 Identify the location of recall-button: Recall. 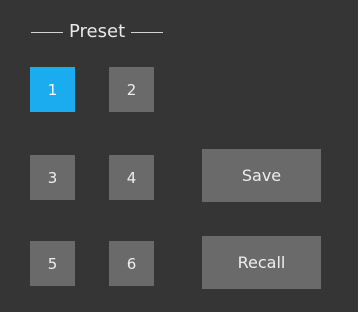
(261, 262).